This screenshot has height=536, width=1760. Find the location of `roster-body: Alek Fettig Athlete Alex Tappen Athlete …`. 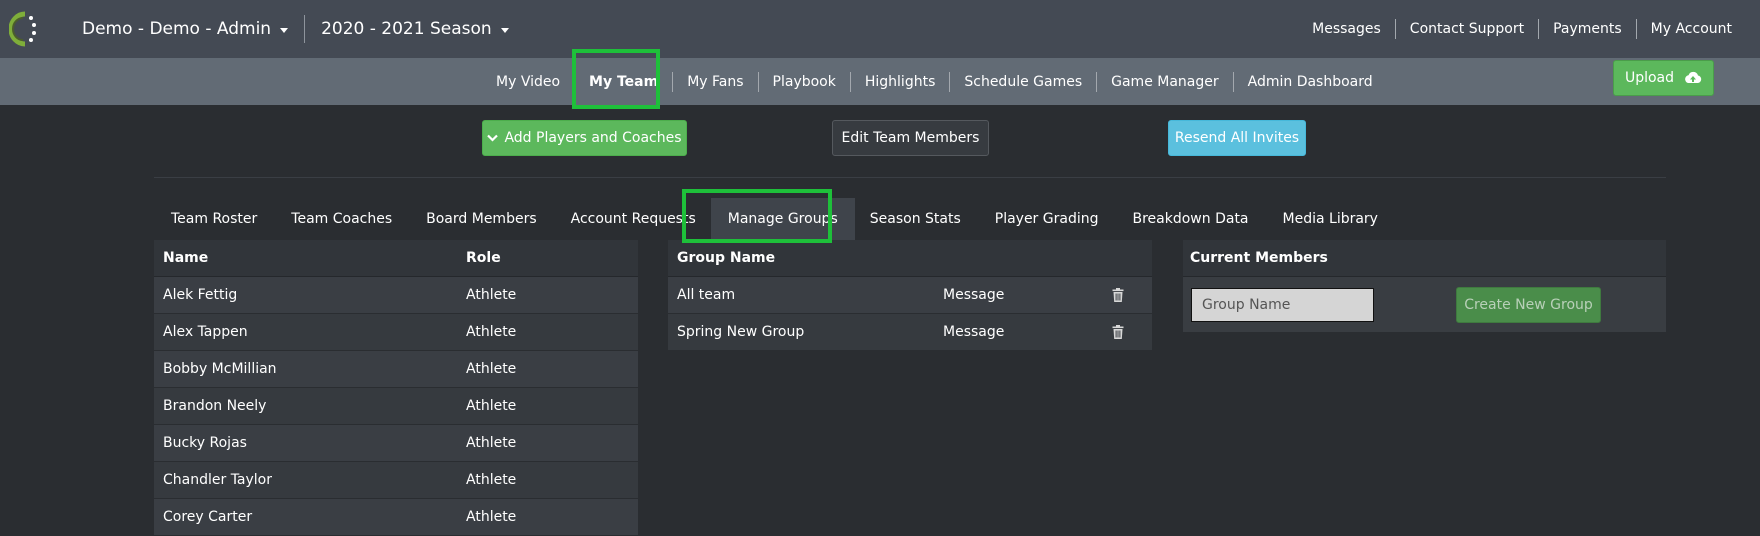

roster-body: Alek Fettig Athlete Alex Tappen Athlete … is located at coordinates (396, 406).